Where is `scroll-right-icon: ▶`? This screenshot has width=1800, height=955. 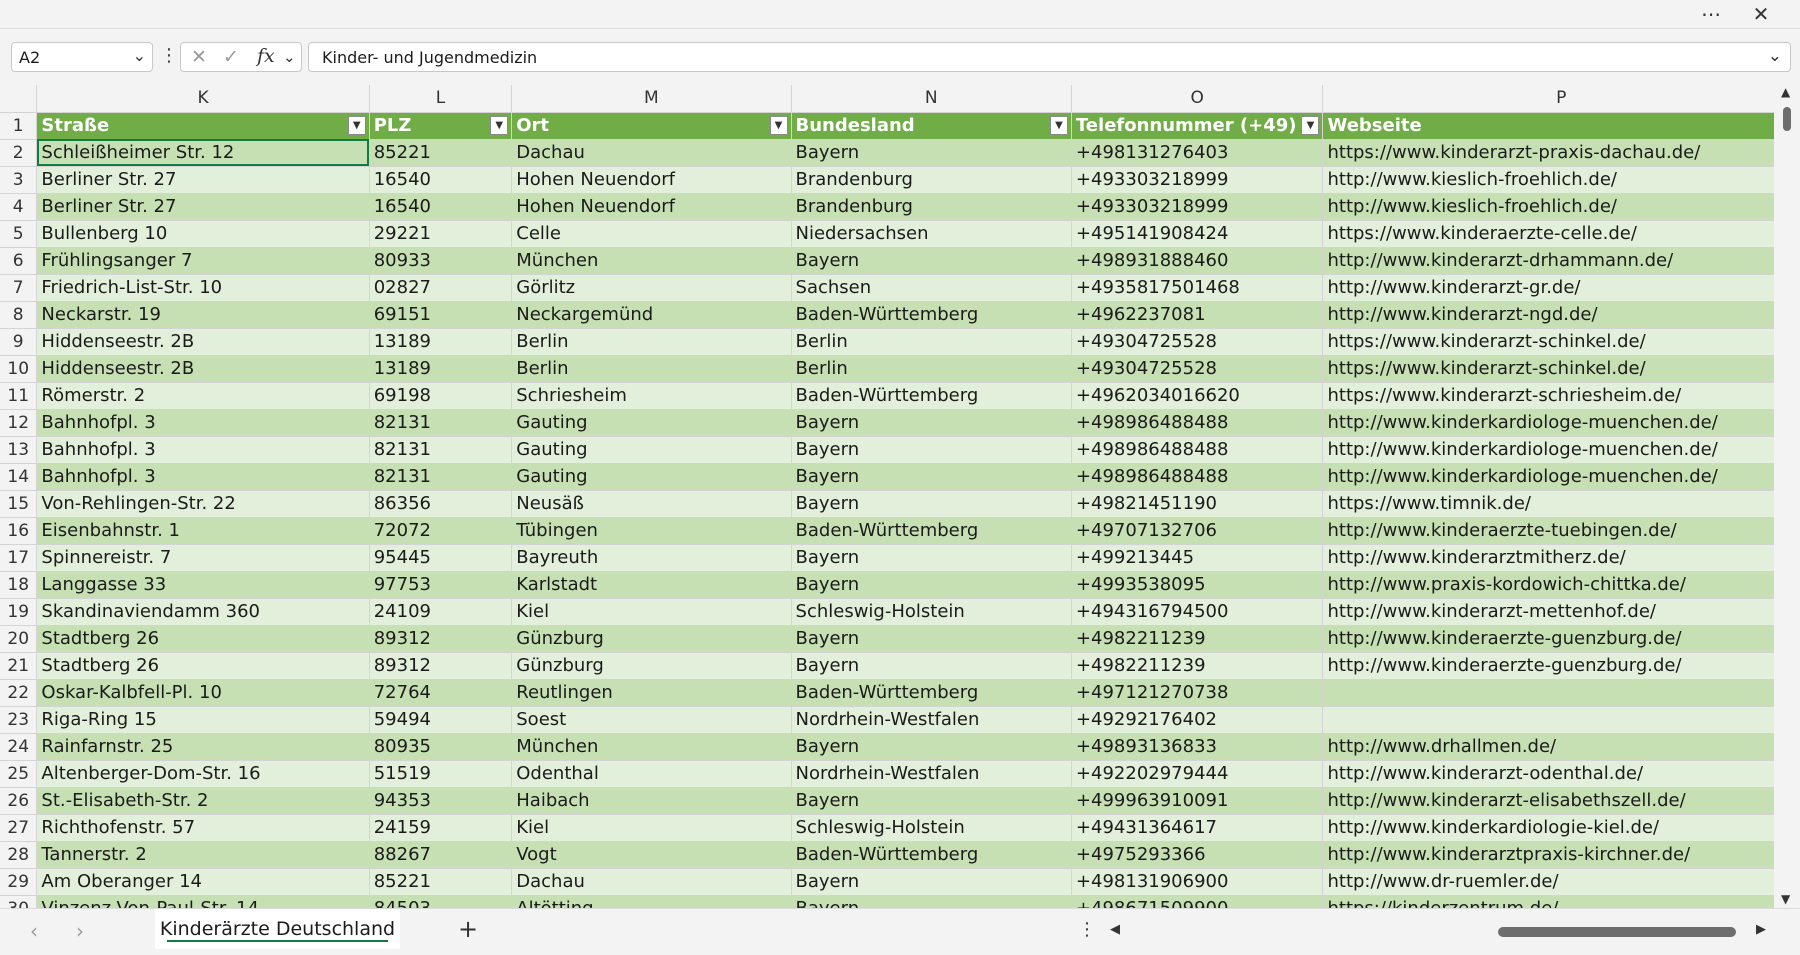 scroll-right-icon: ▶ is located at coordinates (1761, 929).